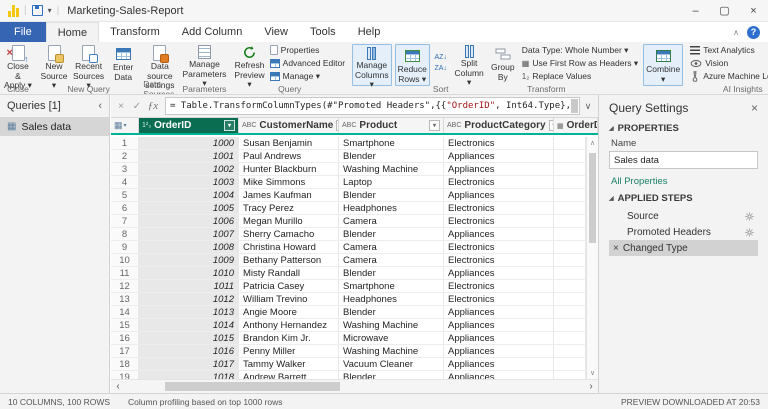 The image size is (768, 409). Describe the element at coordinates (189, 338) in the screenshot. I see `cell-orderid: 1015` at that location.